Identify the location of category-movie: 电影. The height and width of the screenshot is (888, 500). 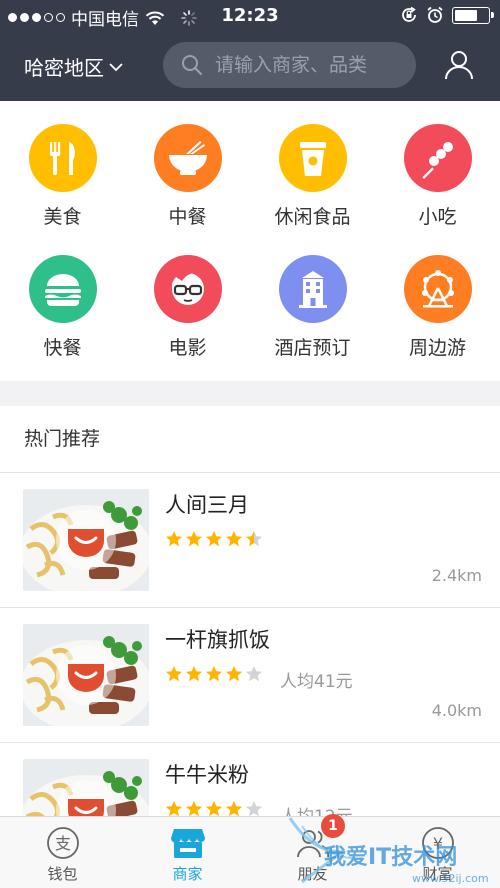
(187, 307).